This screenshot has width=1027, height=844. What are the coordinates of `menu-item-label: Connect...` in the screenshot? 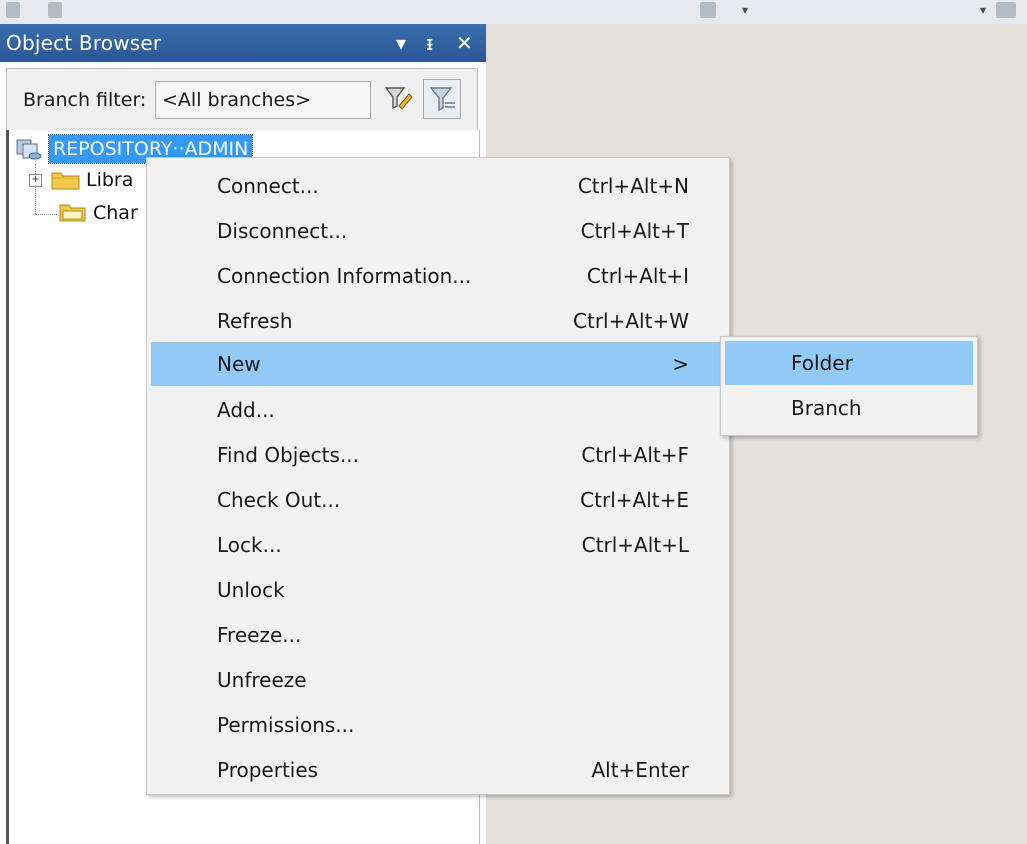 It's located at (268, 186).